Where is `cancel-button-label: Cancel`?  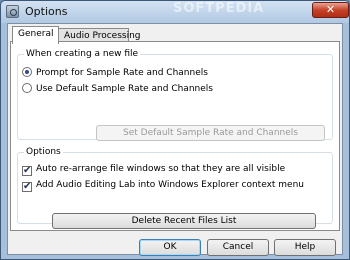
cancel-button-label: Cancel is located at coordinates (238, 247).